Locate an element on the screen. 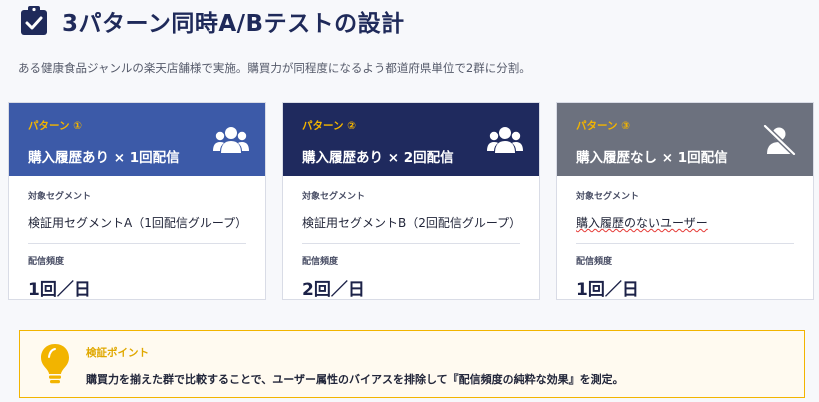 This screenshot has width=819, height=402. pattern-title: 購入履歴あり × 2回配信 is located at coordinates (378, 158).